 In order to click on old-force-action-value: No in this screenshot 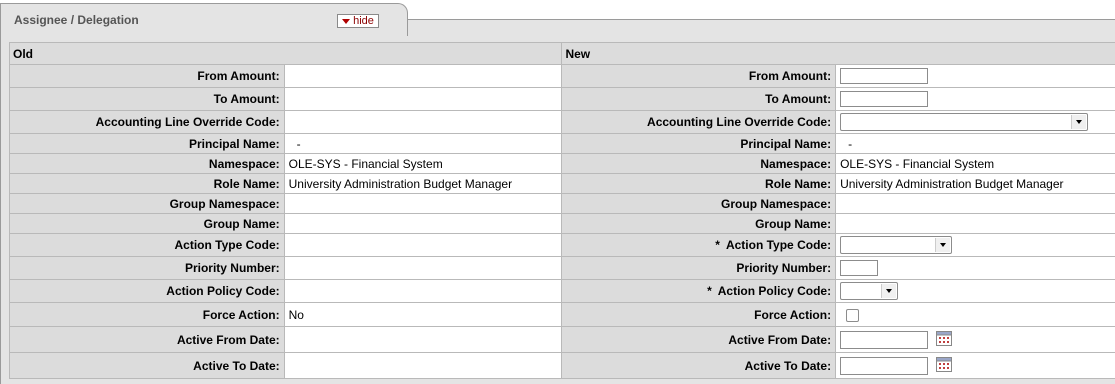, I will do `click(423, 314)`.